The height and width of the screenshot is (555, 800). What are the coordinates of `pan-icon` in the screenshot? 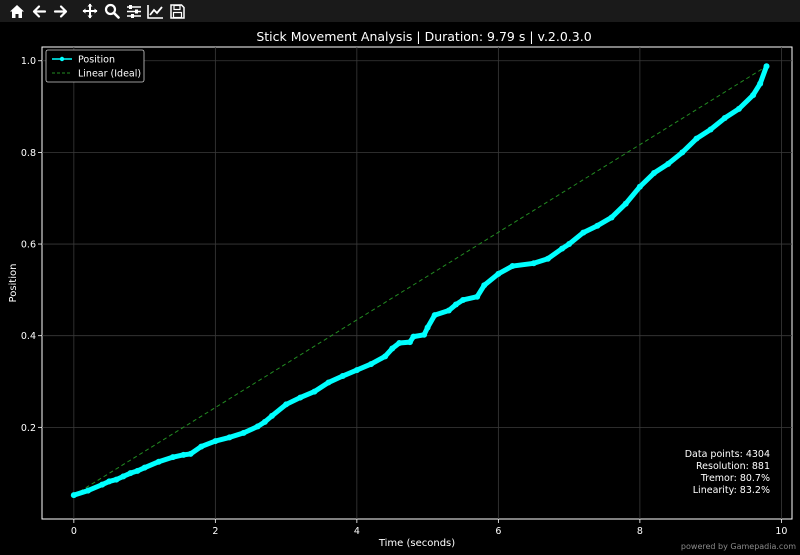 It's located at (89, 11).